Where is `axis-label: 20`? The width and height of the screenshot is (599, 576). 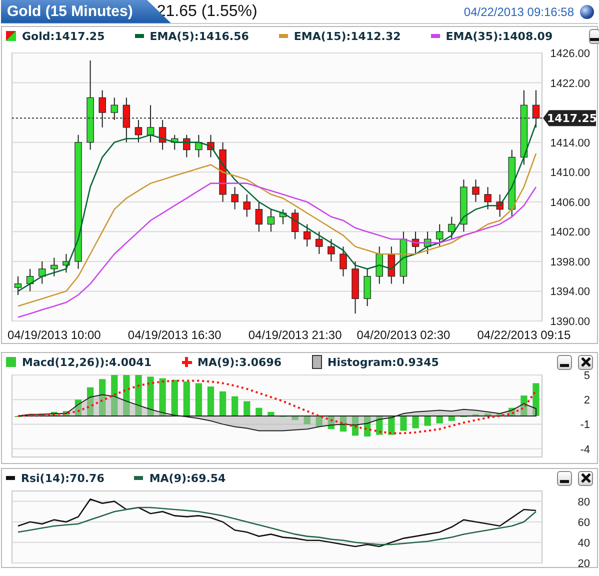 axis-label: 20 is located at coordinates (584, 562).